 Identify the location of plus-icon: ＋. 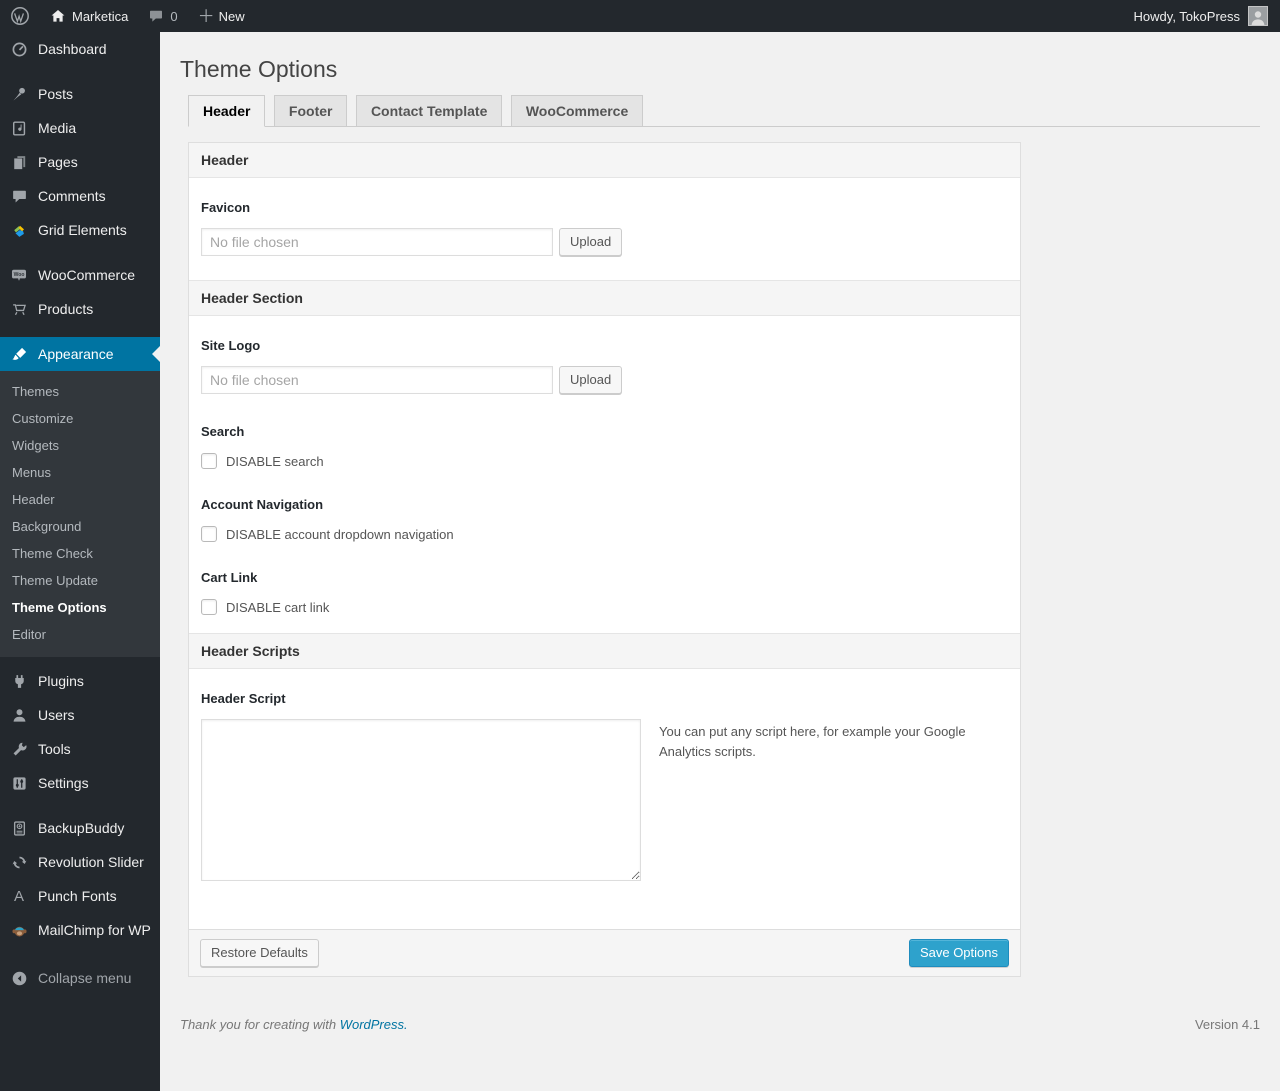
(206, 16).